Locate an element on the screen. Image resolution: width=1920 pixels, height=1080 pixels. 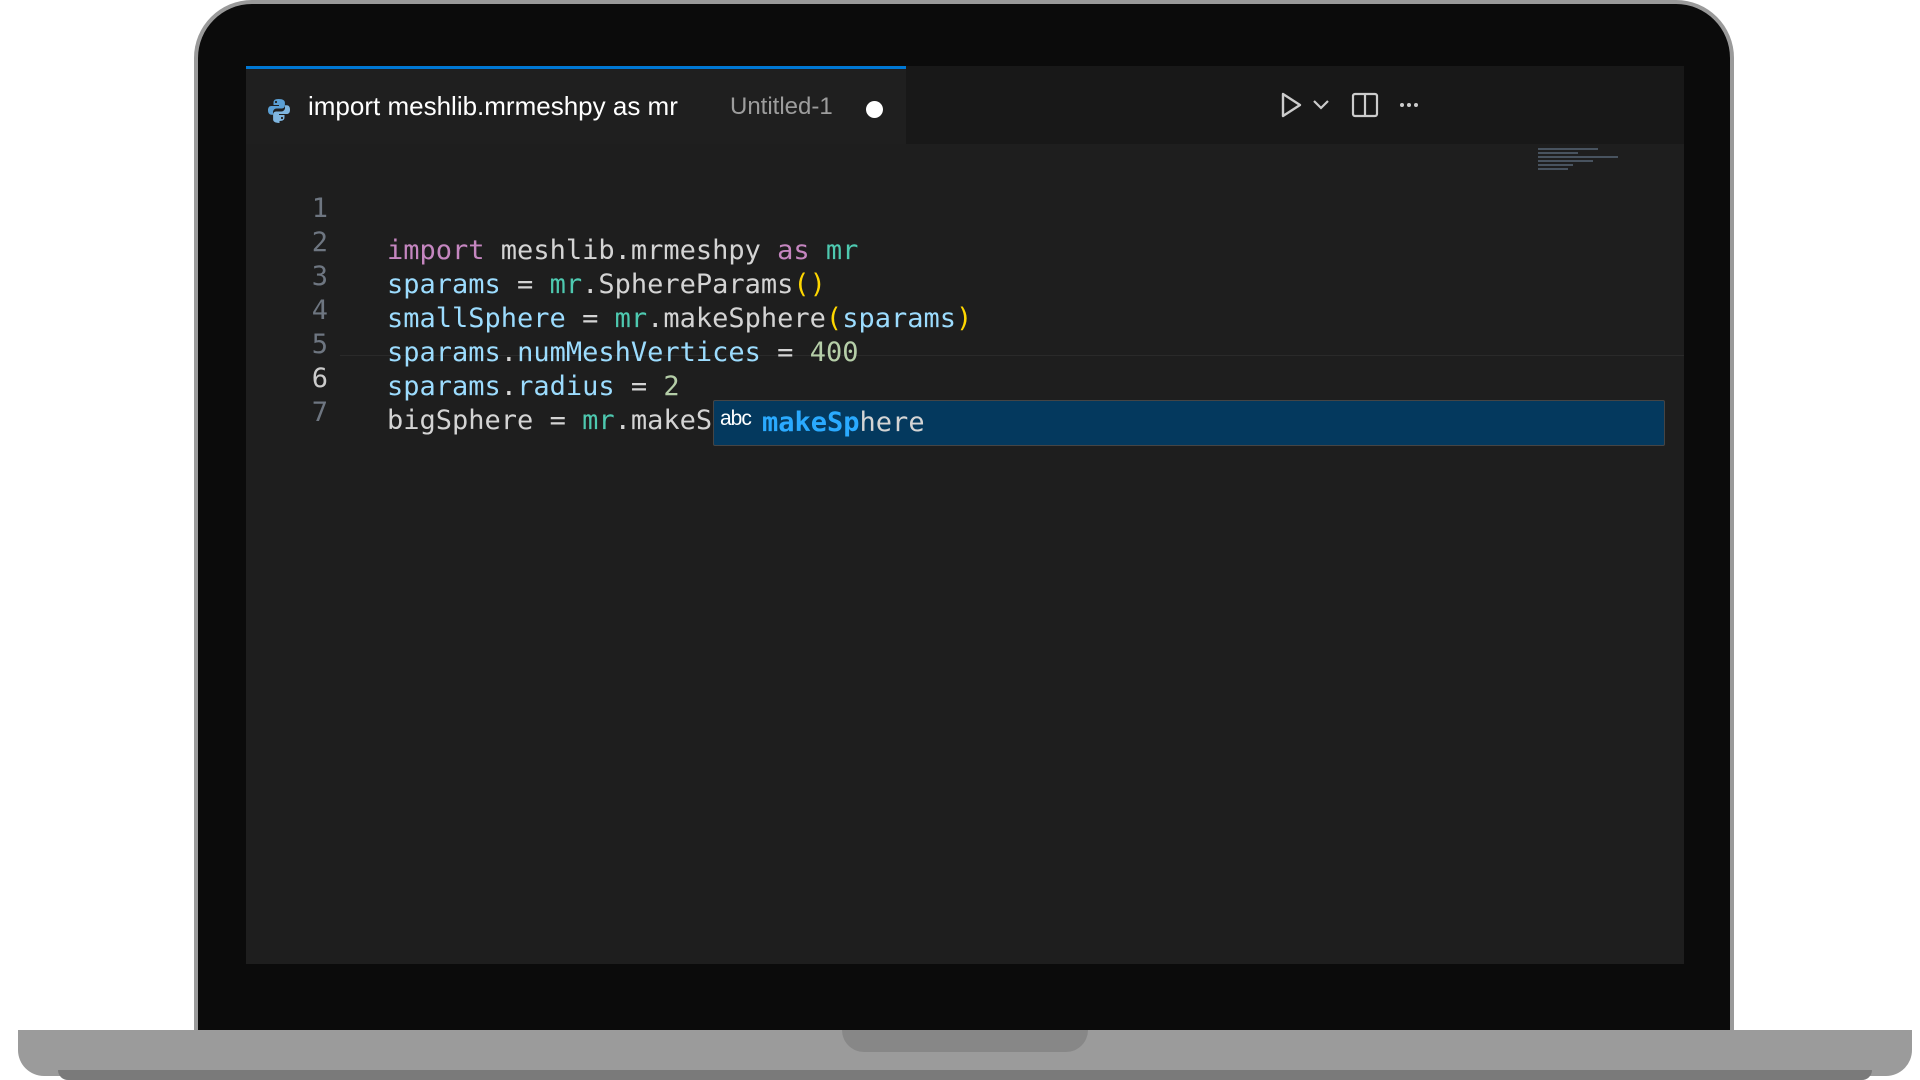
laptop-notch is located at coordinates (965, 1041).